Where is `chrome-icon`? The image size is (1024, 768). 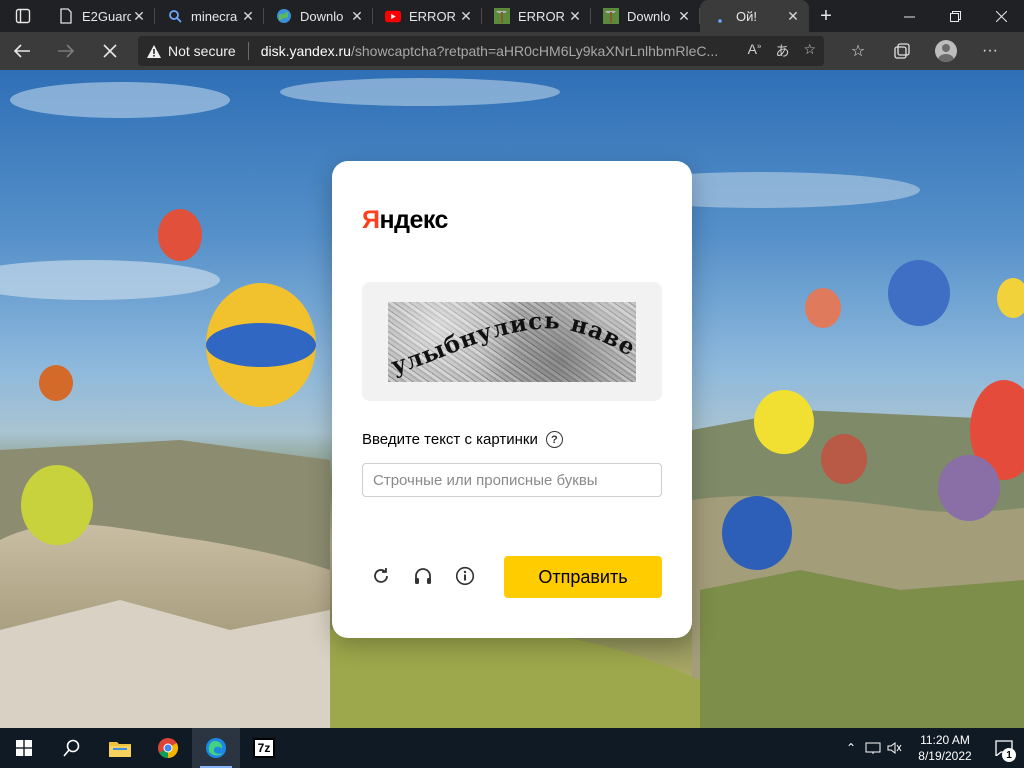 chrome-icon is located at coordinates (168, 748).